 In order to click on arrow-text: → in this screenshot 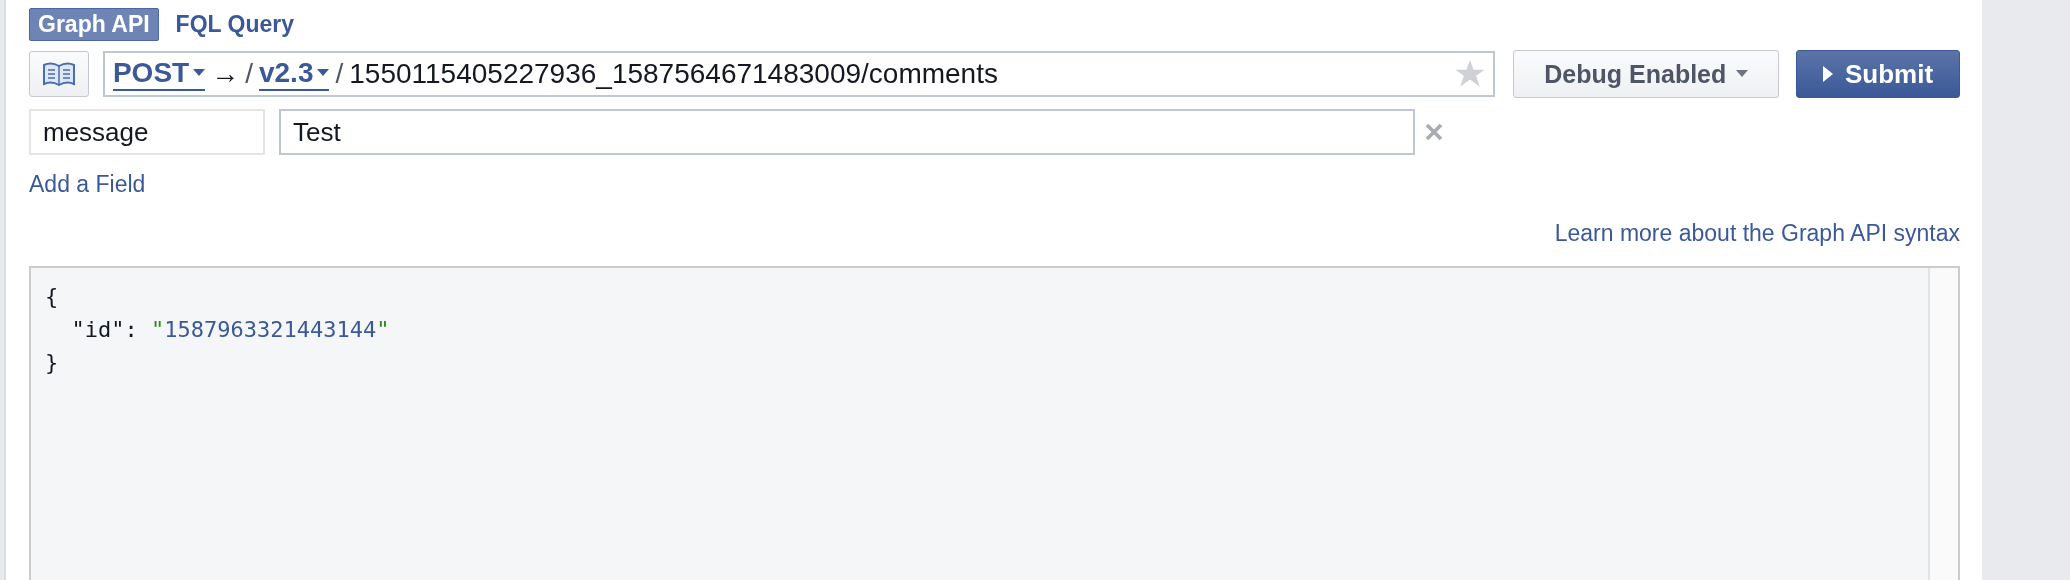, I will do `click(225, 74)`.